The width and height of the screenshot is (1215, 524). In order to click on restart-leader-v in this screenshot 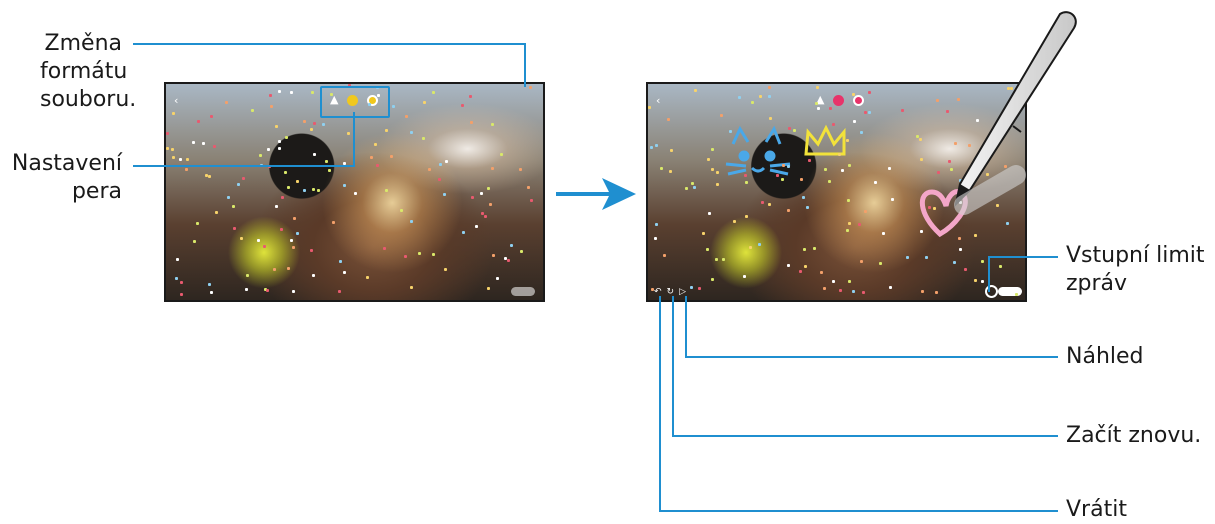, I will do `click(673, 366)`.